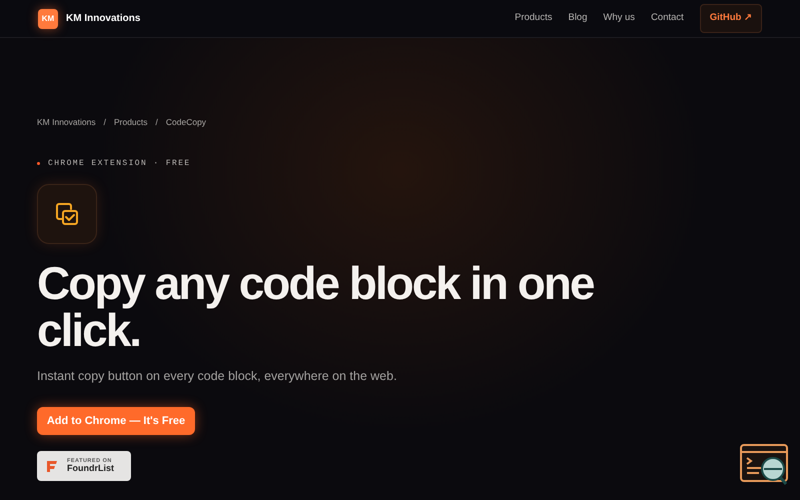 This screenshot has width=800, height=500. What do you see at coordinates (52, 466) in the screenshot?
I see `f-logo-icon` at bounding box center [52, 466].